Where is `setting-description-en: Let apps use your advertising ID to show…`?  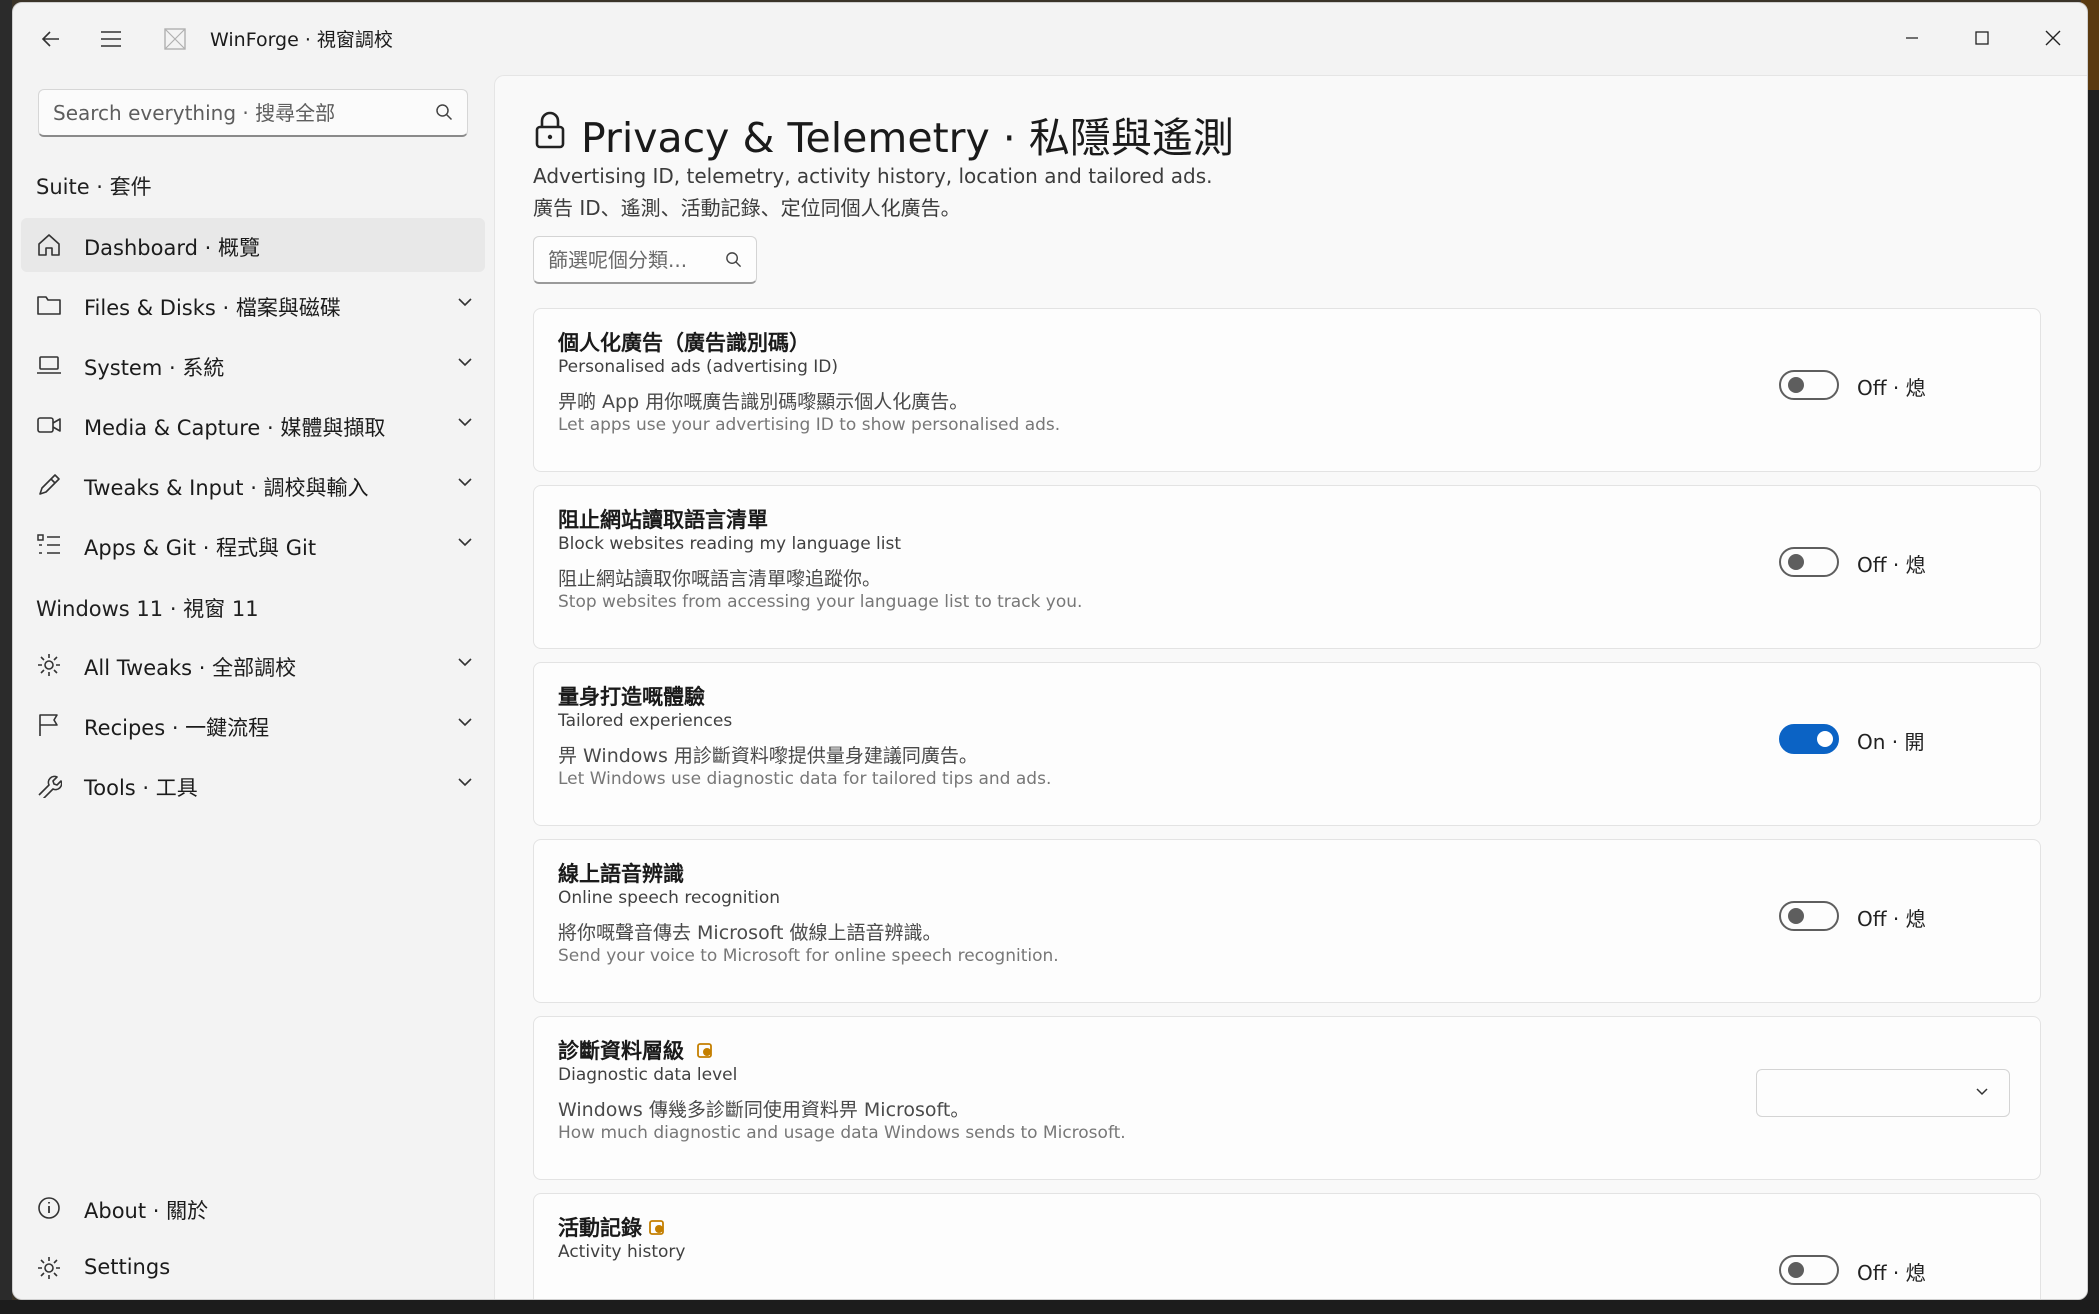 setting-description-en: Let apps use your advertising ID to show… is located at coordinates (809, 425).